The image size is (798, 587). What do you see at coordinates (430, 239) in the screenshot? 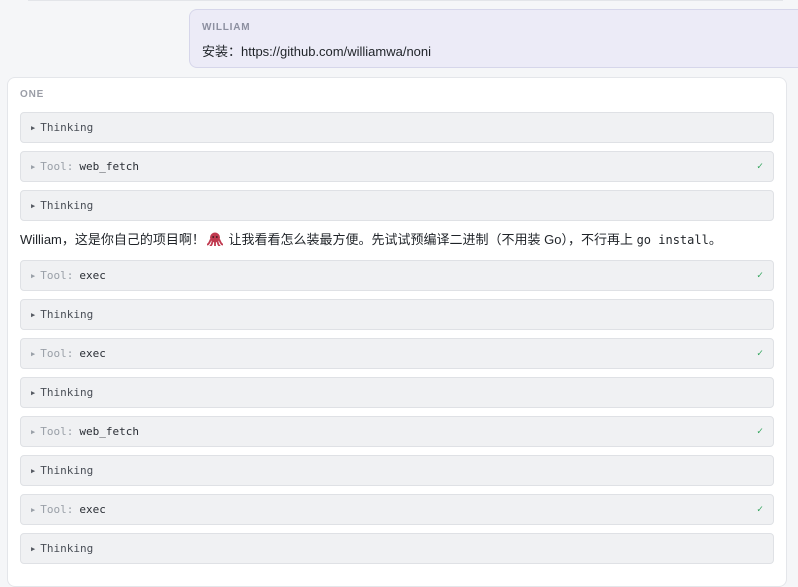
I see `reply-text-part: 让我看看怎么装最方便。先试试预编译二进制（不用装 Go），不行再上` at bounding box center [430, 239].